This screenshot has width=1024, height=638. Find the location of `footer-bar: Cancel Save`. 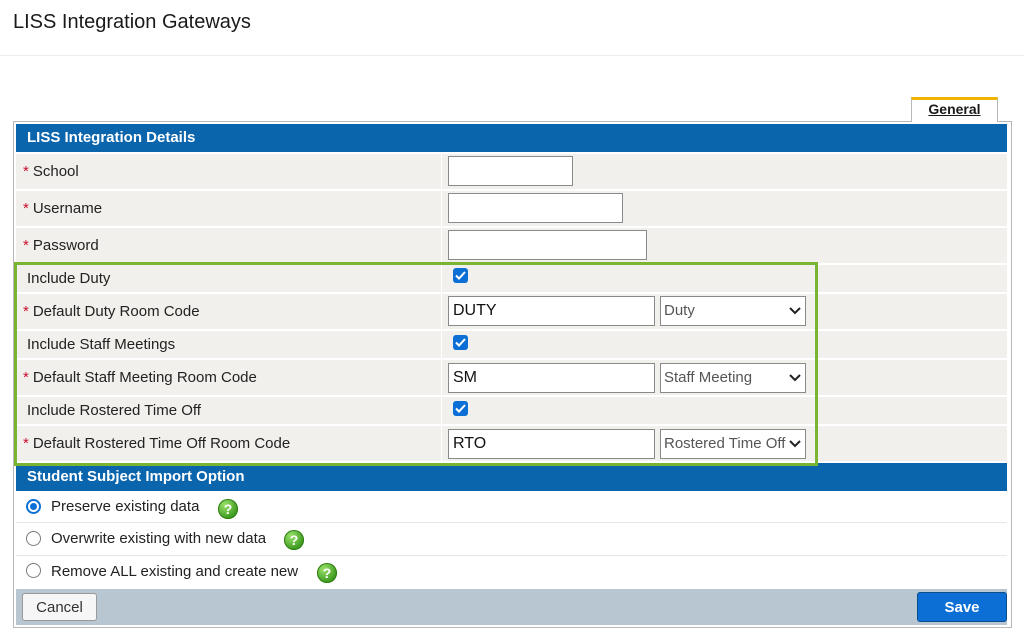

footer-bar: Cancel Save is located at coordinates (511, 607).